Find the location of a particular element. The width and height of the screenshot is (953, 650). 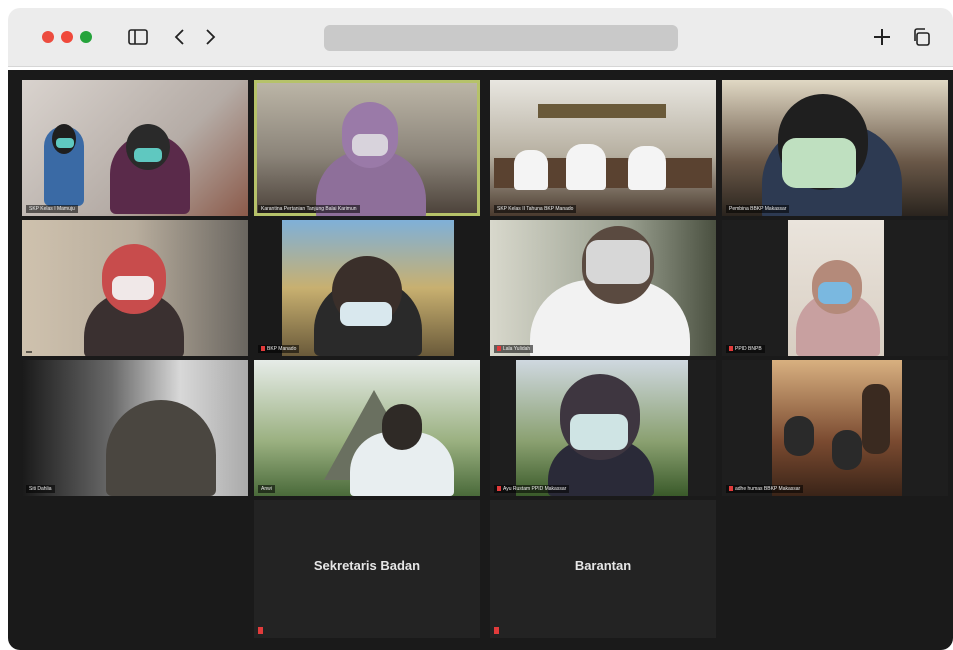

tab-overview-icon is located at coordinates (922, 37).